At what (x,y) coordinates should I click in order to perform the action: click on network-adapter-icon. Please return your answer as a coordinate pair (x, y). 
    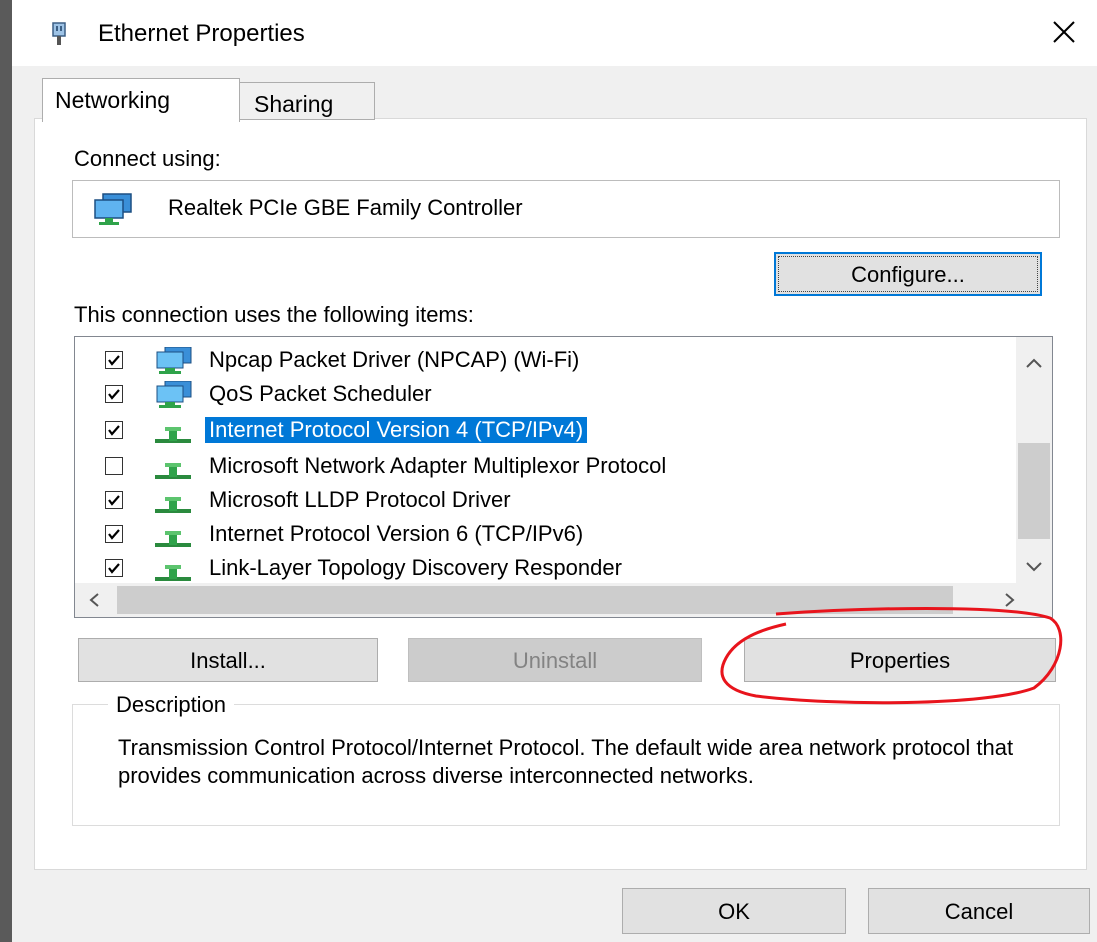
    Looking at the image, I should click on (114, 209).